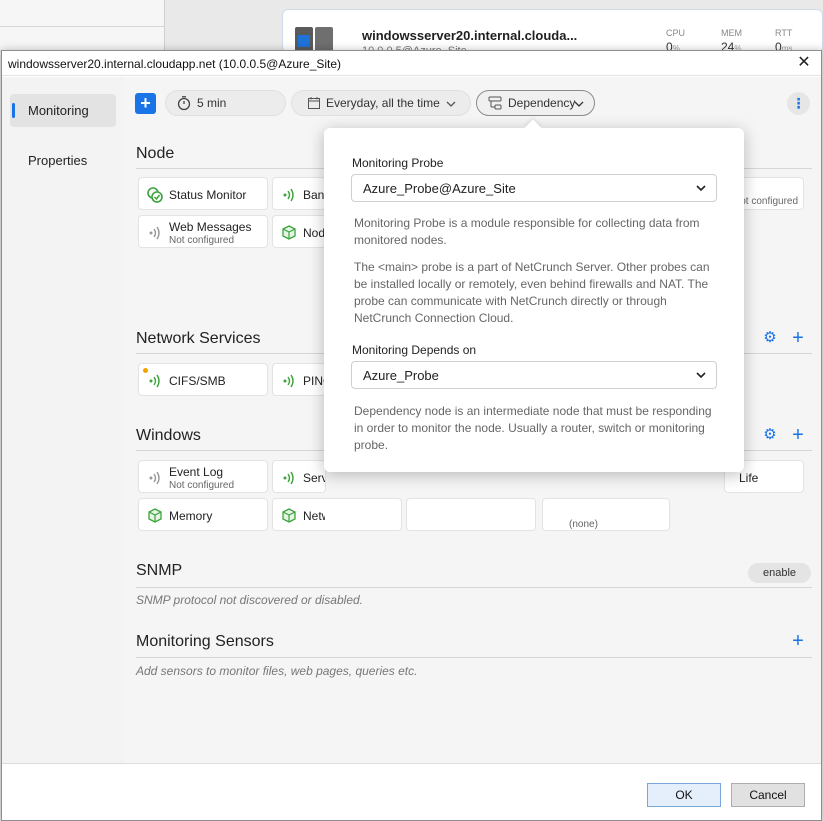 The height and width of the screenshot is (821, 823). What do you see at coordinates (414, 350) in the screenshot?
I see `monitoring-depends-label: Monitoring Depends on` at bounding box center [414, 350].